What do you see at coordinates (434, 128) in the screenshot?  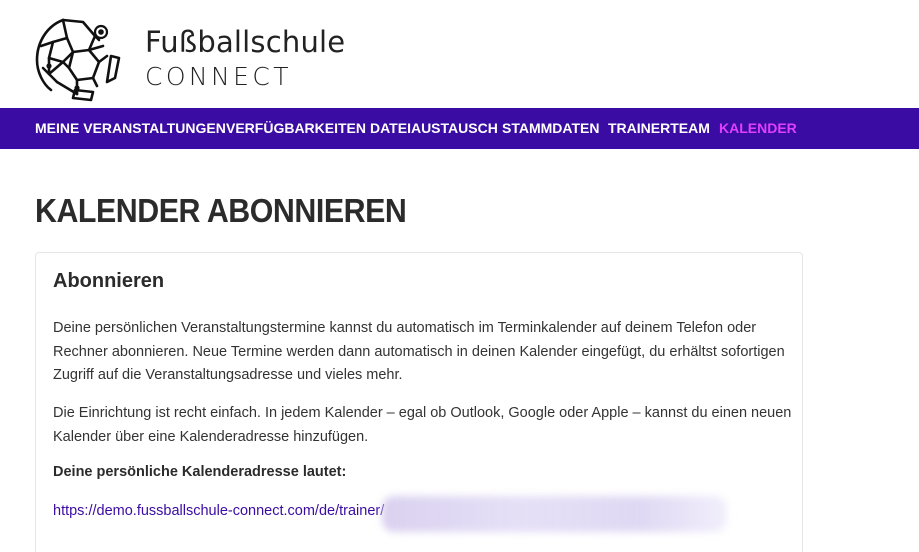 I see `nav-item-dateiaustausch: DATEIAUSTAUSCH` at bounding box center [434, 128].